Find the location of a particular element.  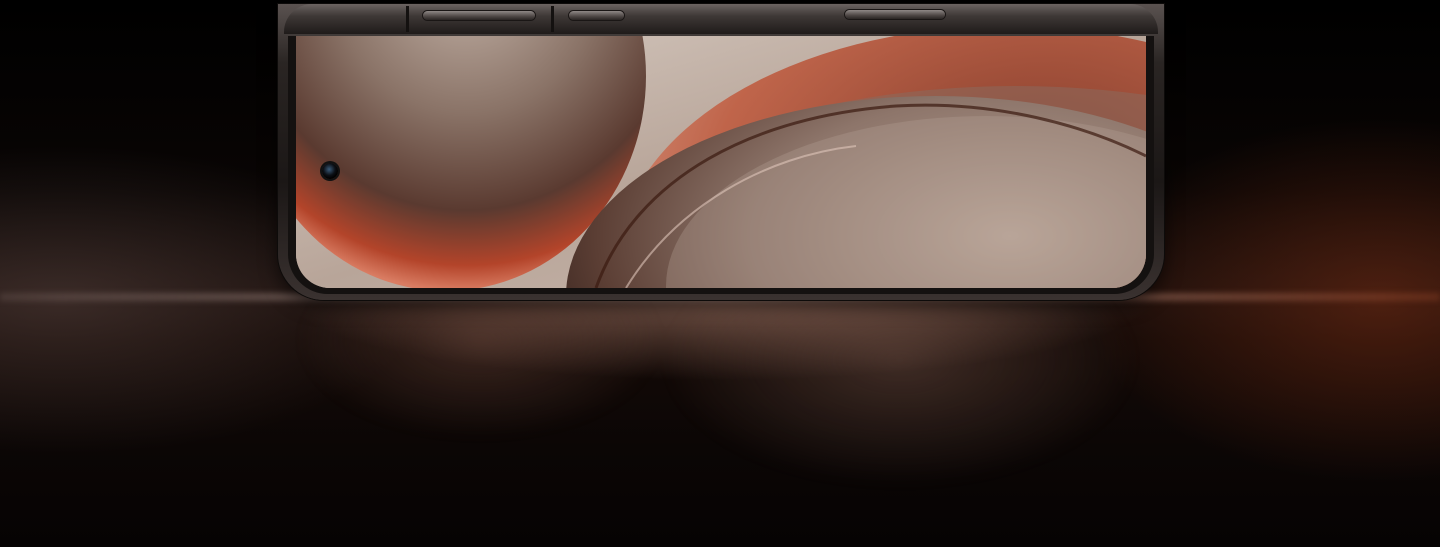

action-button is located at coordinates (596, 15).